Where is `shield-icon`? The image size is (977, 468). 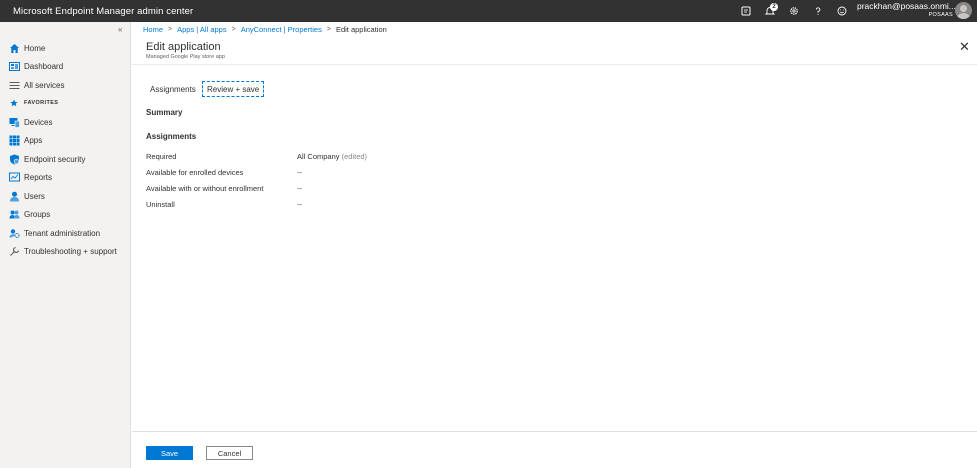 shield-icon is located at coordinates (14, 159).